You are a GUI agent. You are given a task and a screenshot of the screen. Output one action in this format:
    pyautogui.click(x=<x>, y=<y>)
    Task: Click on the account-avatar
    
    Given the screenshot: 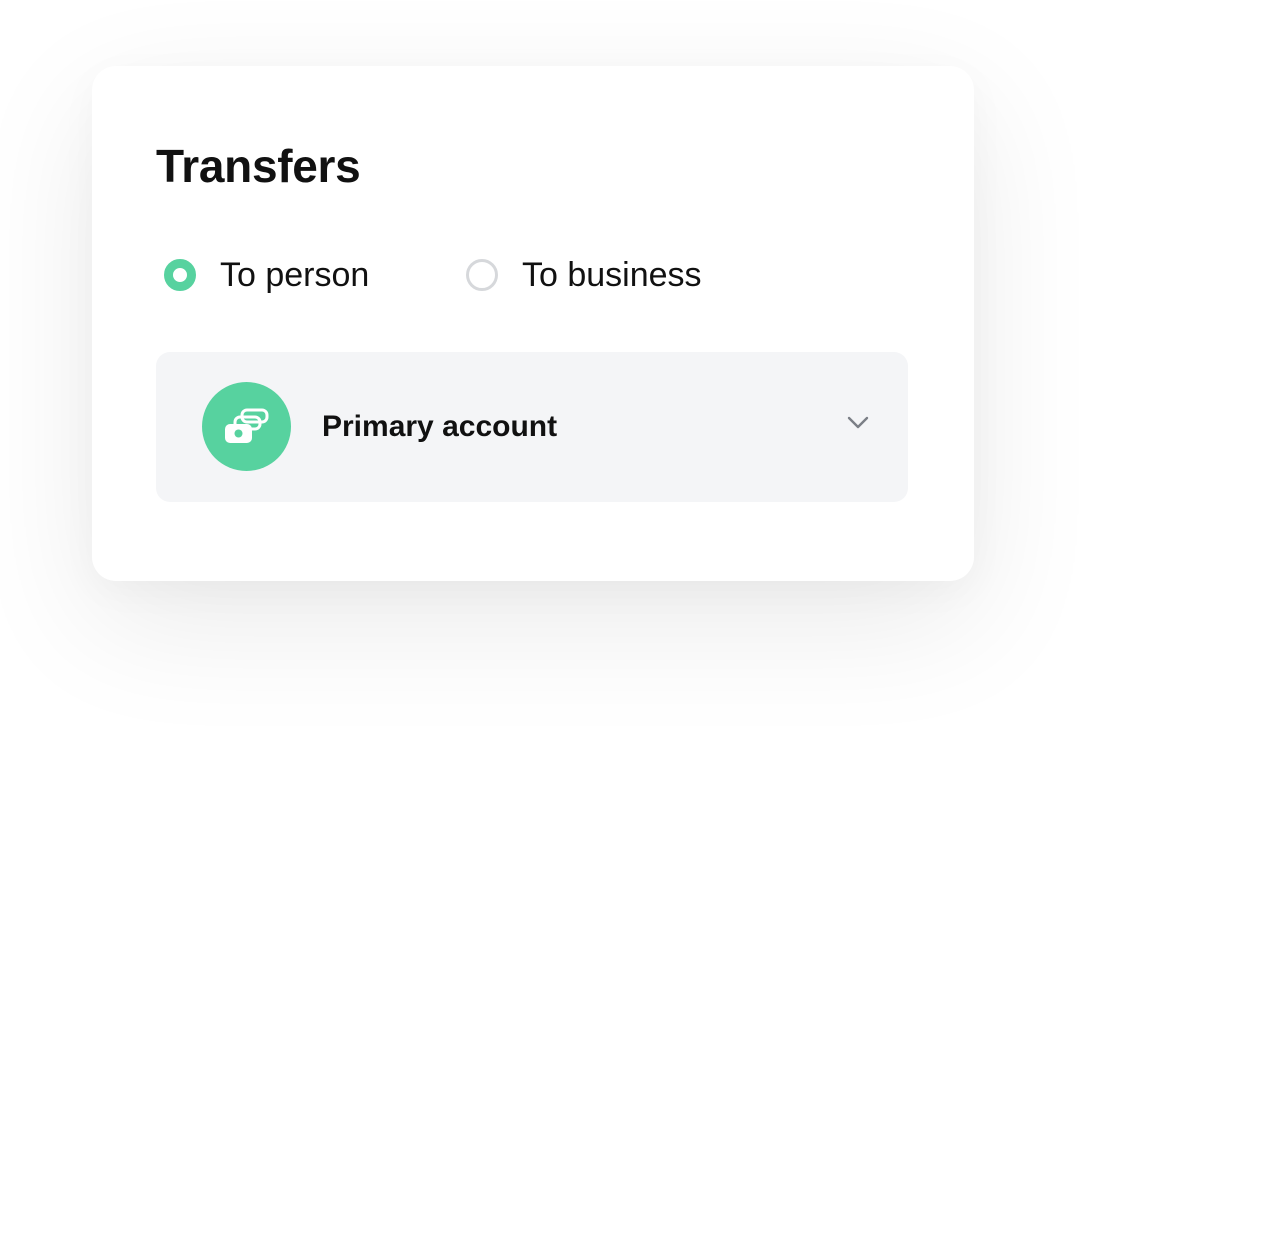 What is the action you would take?
    pyautogui.click(x=246, y=426)
    